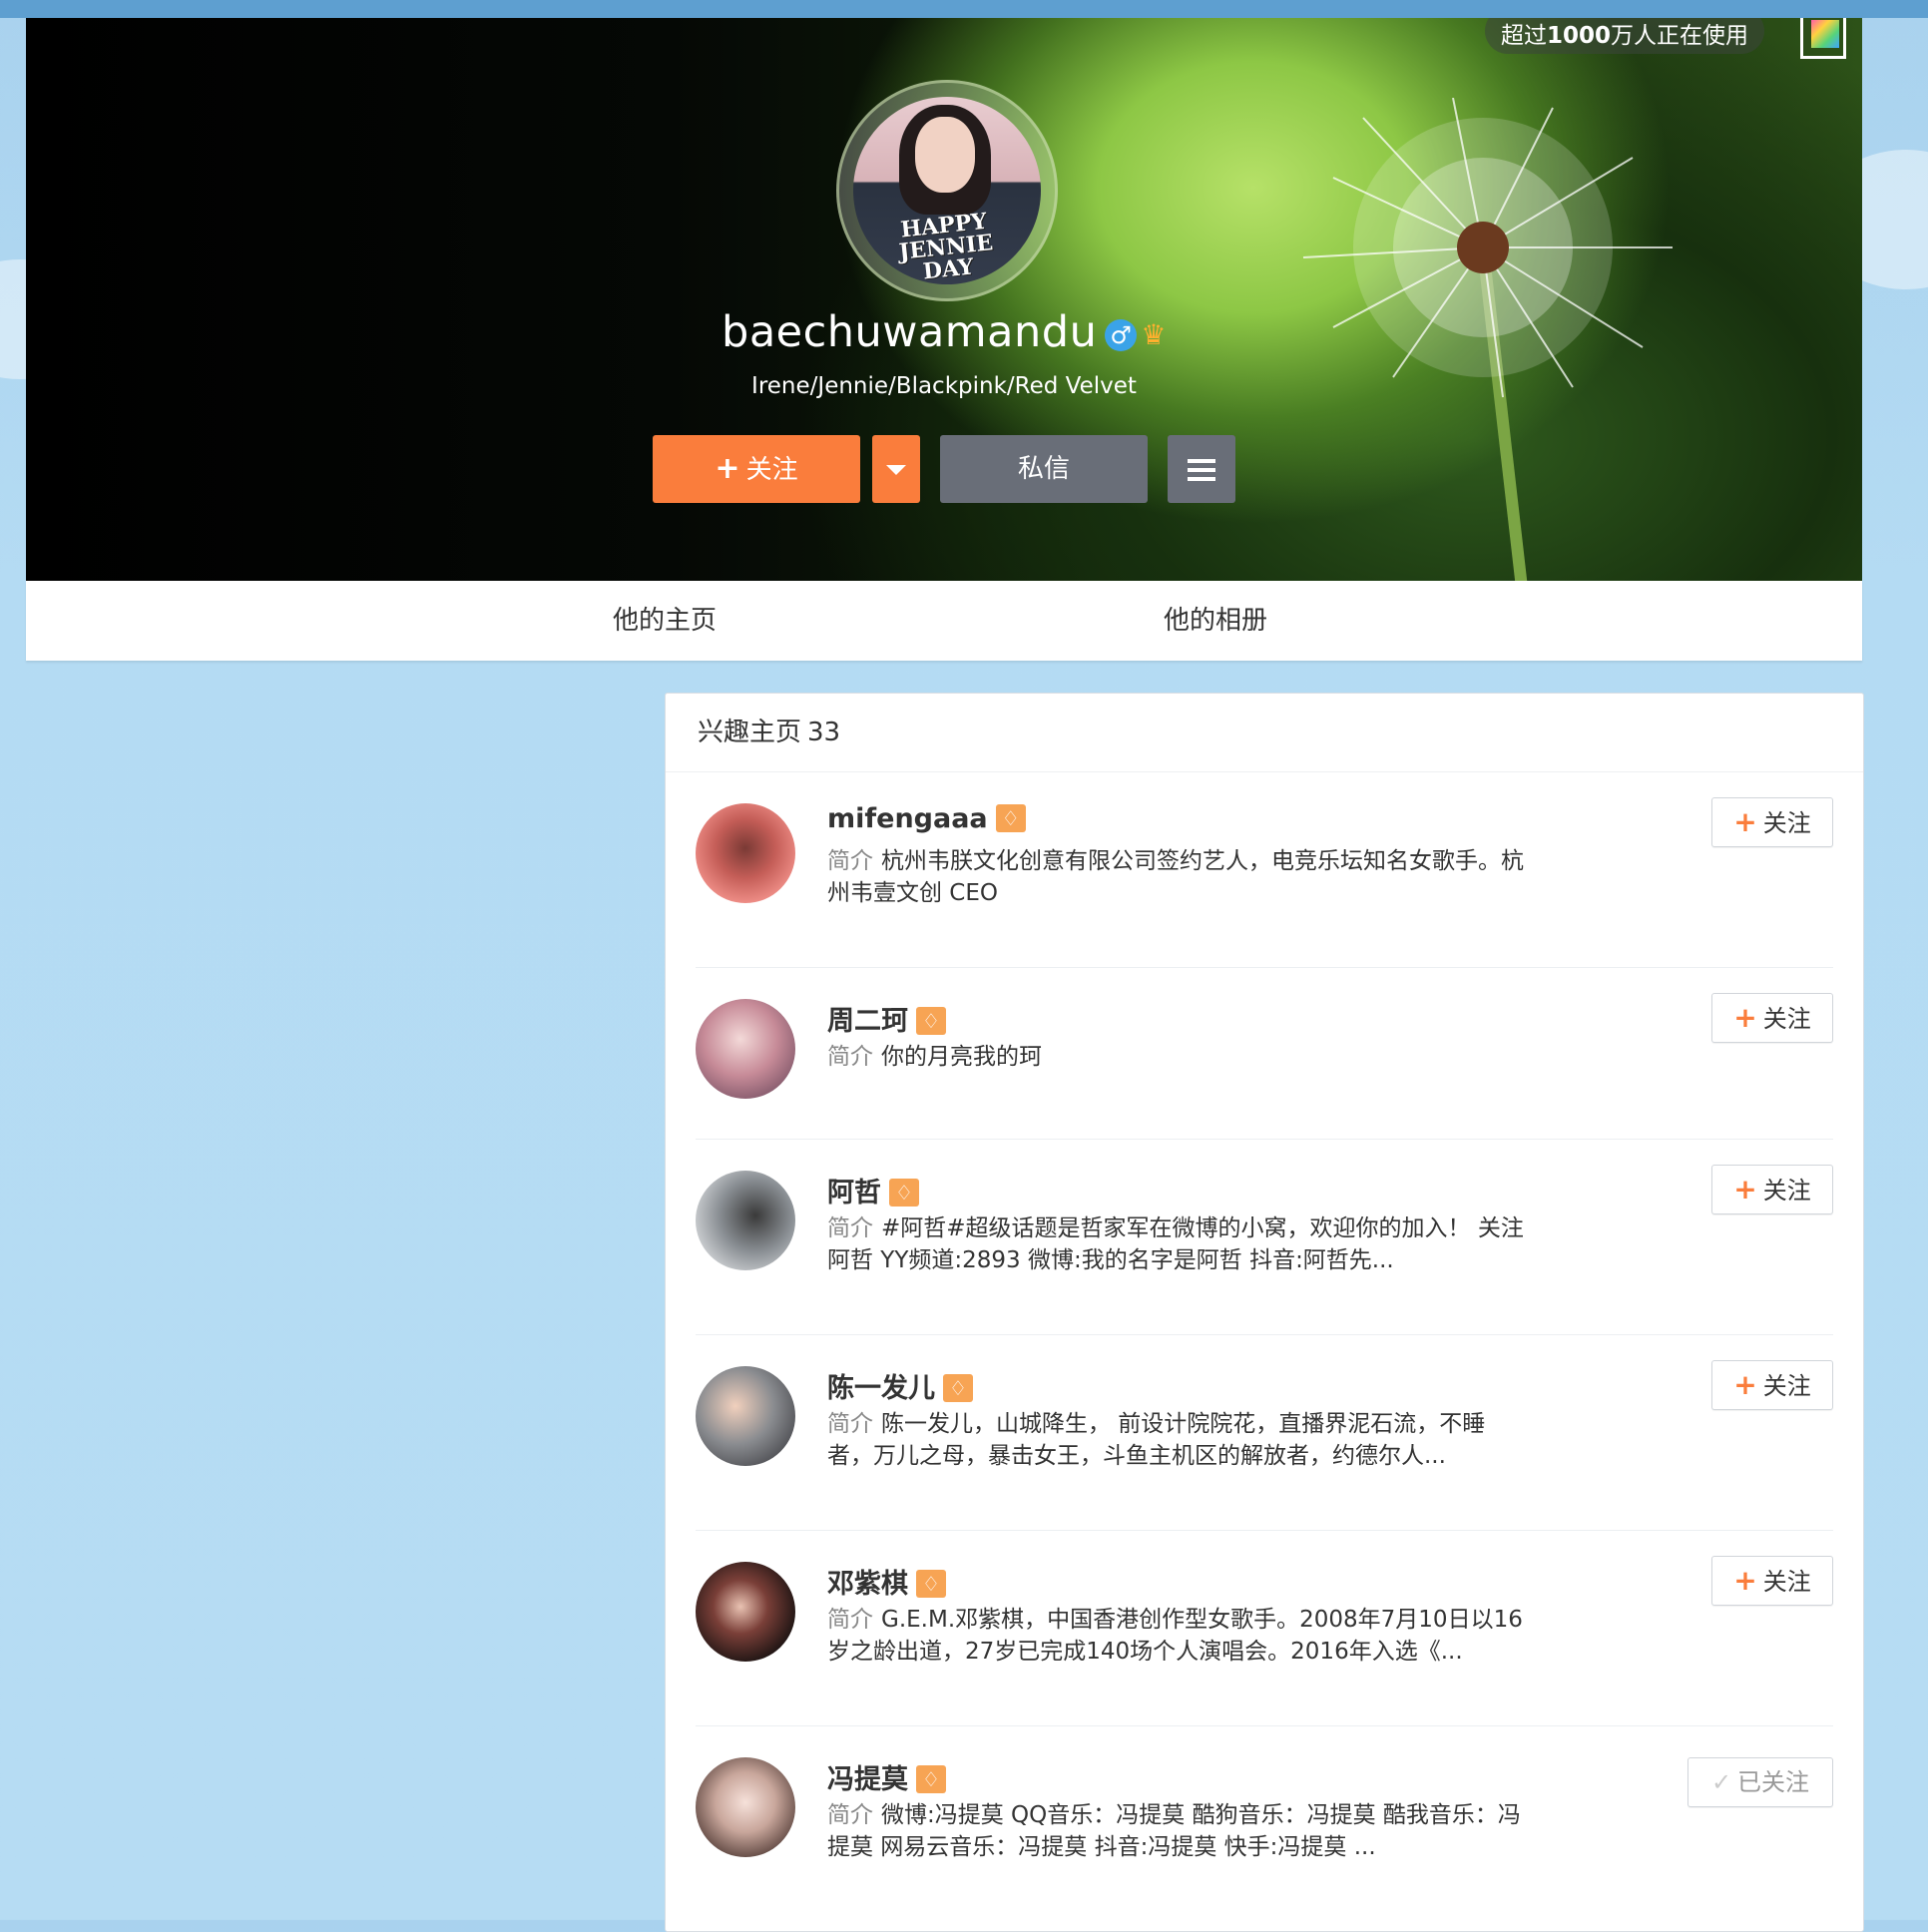 The height and width of the screenshot is (1932, 1928). What do you see at coordinates (1823, 38) in the screenshot?
I see `app-logo-icon` at bounding box center [1823, 38].